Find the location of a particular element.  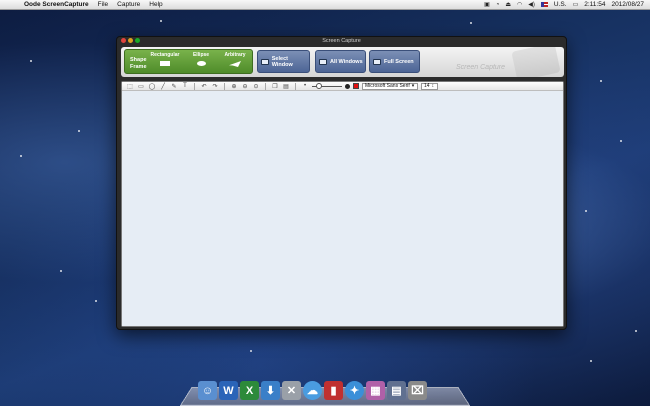

time-machine-icon: ◔ is located at coordinates (498, 5).